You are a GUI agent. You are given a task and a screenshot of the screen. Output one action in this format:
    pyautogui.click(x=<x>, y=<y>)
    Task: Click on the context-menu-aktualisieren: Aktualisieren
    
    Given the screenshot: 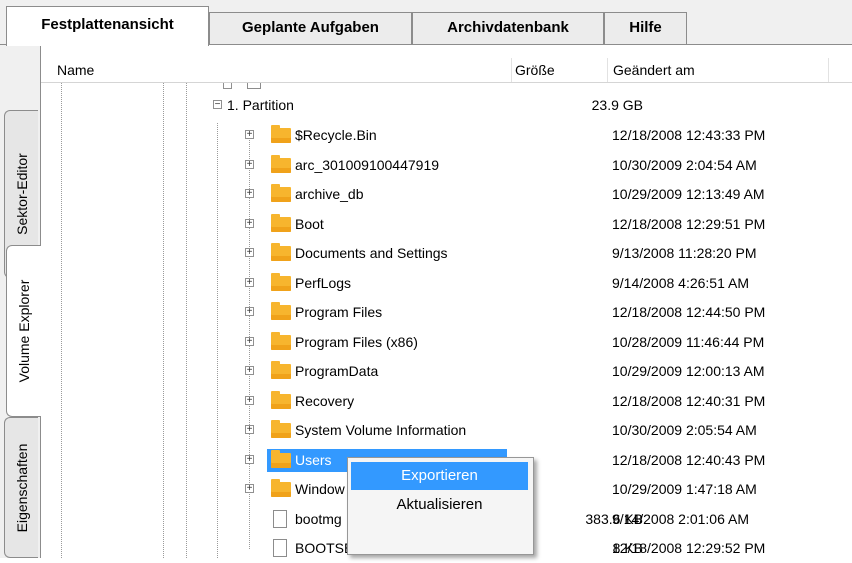 What is the action you would take?
    pyautogui.click(x=439, y=505)
    